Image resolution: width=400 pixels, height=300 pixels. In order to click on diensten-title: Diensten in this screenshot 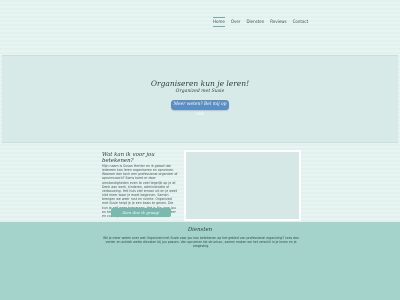, I will do `click(200, 230)`.